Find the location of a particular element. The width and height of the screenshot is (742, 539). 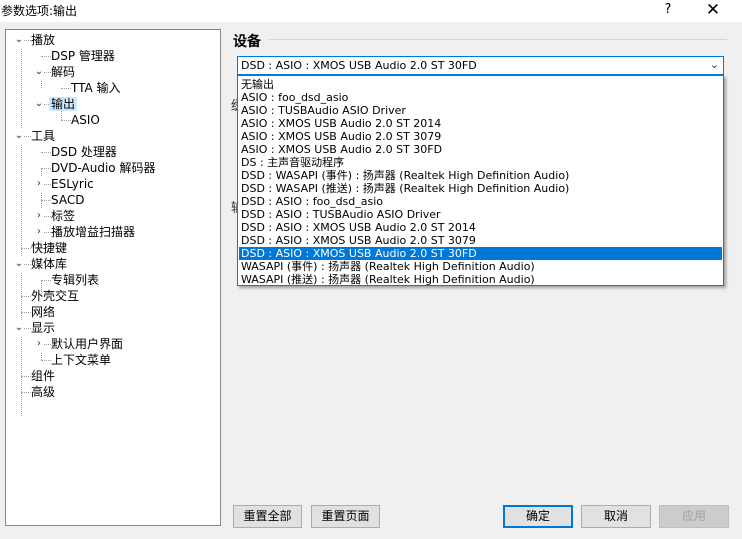

tree-item: 播放 is located at coordinates (43, 40).